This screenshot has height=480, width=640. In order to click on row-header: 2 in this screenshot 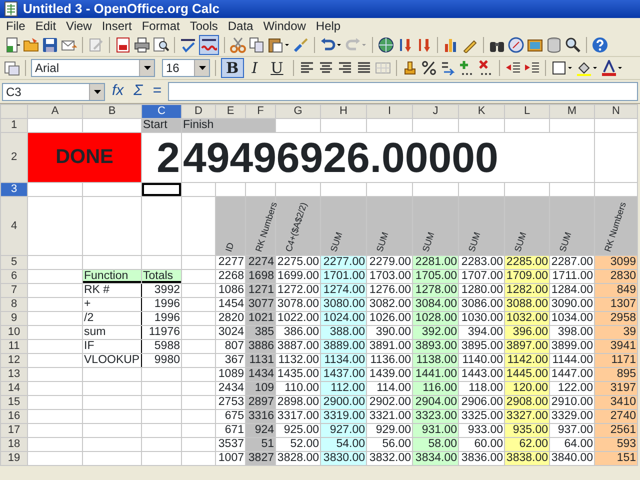, I will do `click(14, 157)`.